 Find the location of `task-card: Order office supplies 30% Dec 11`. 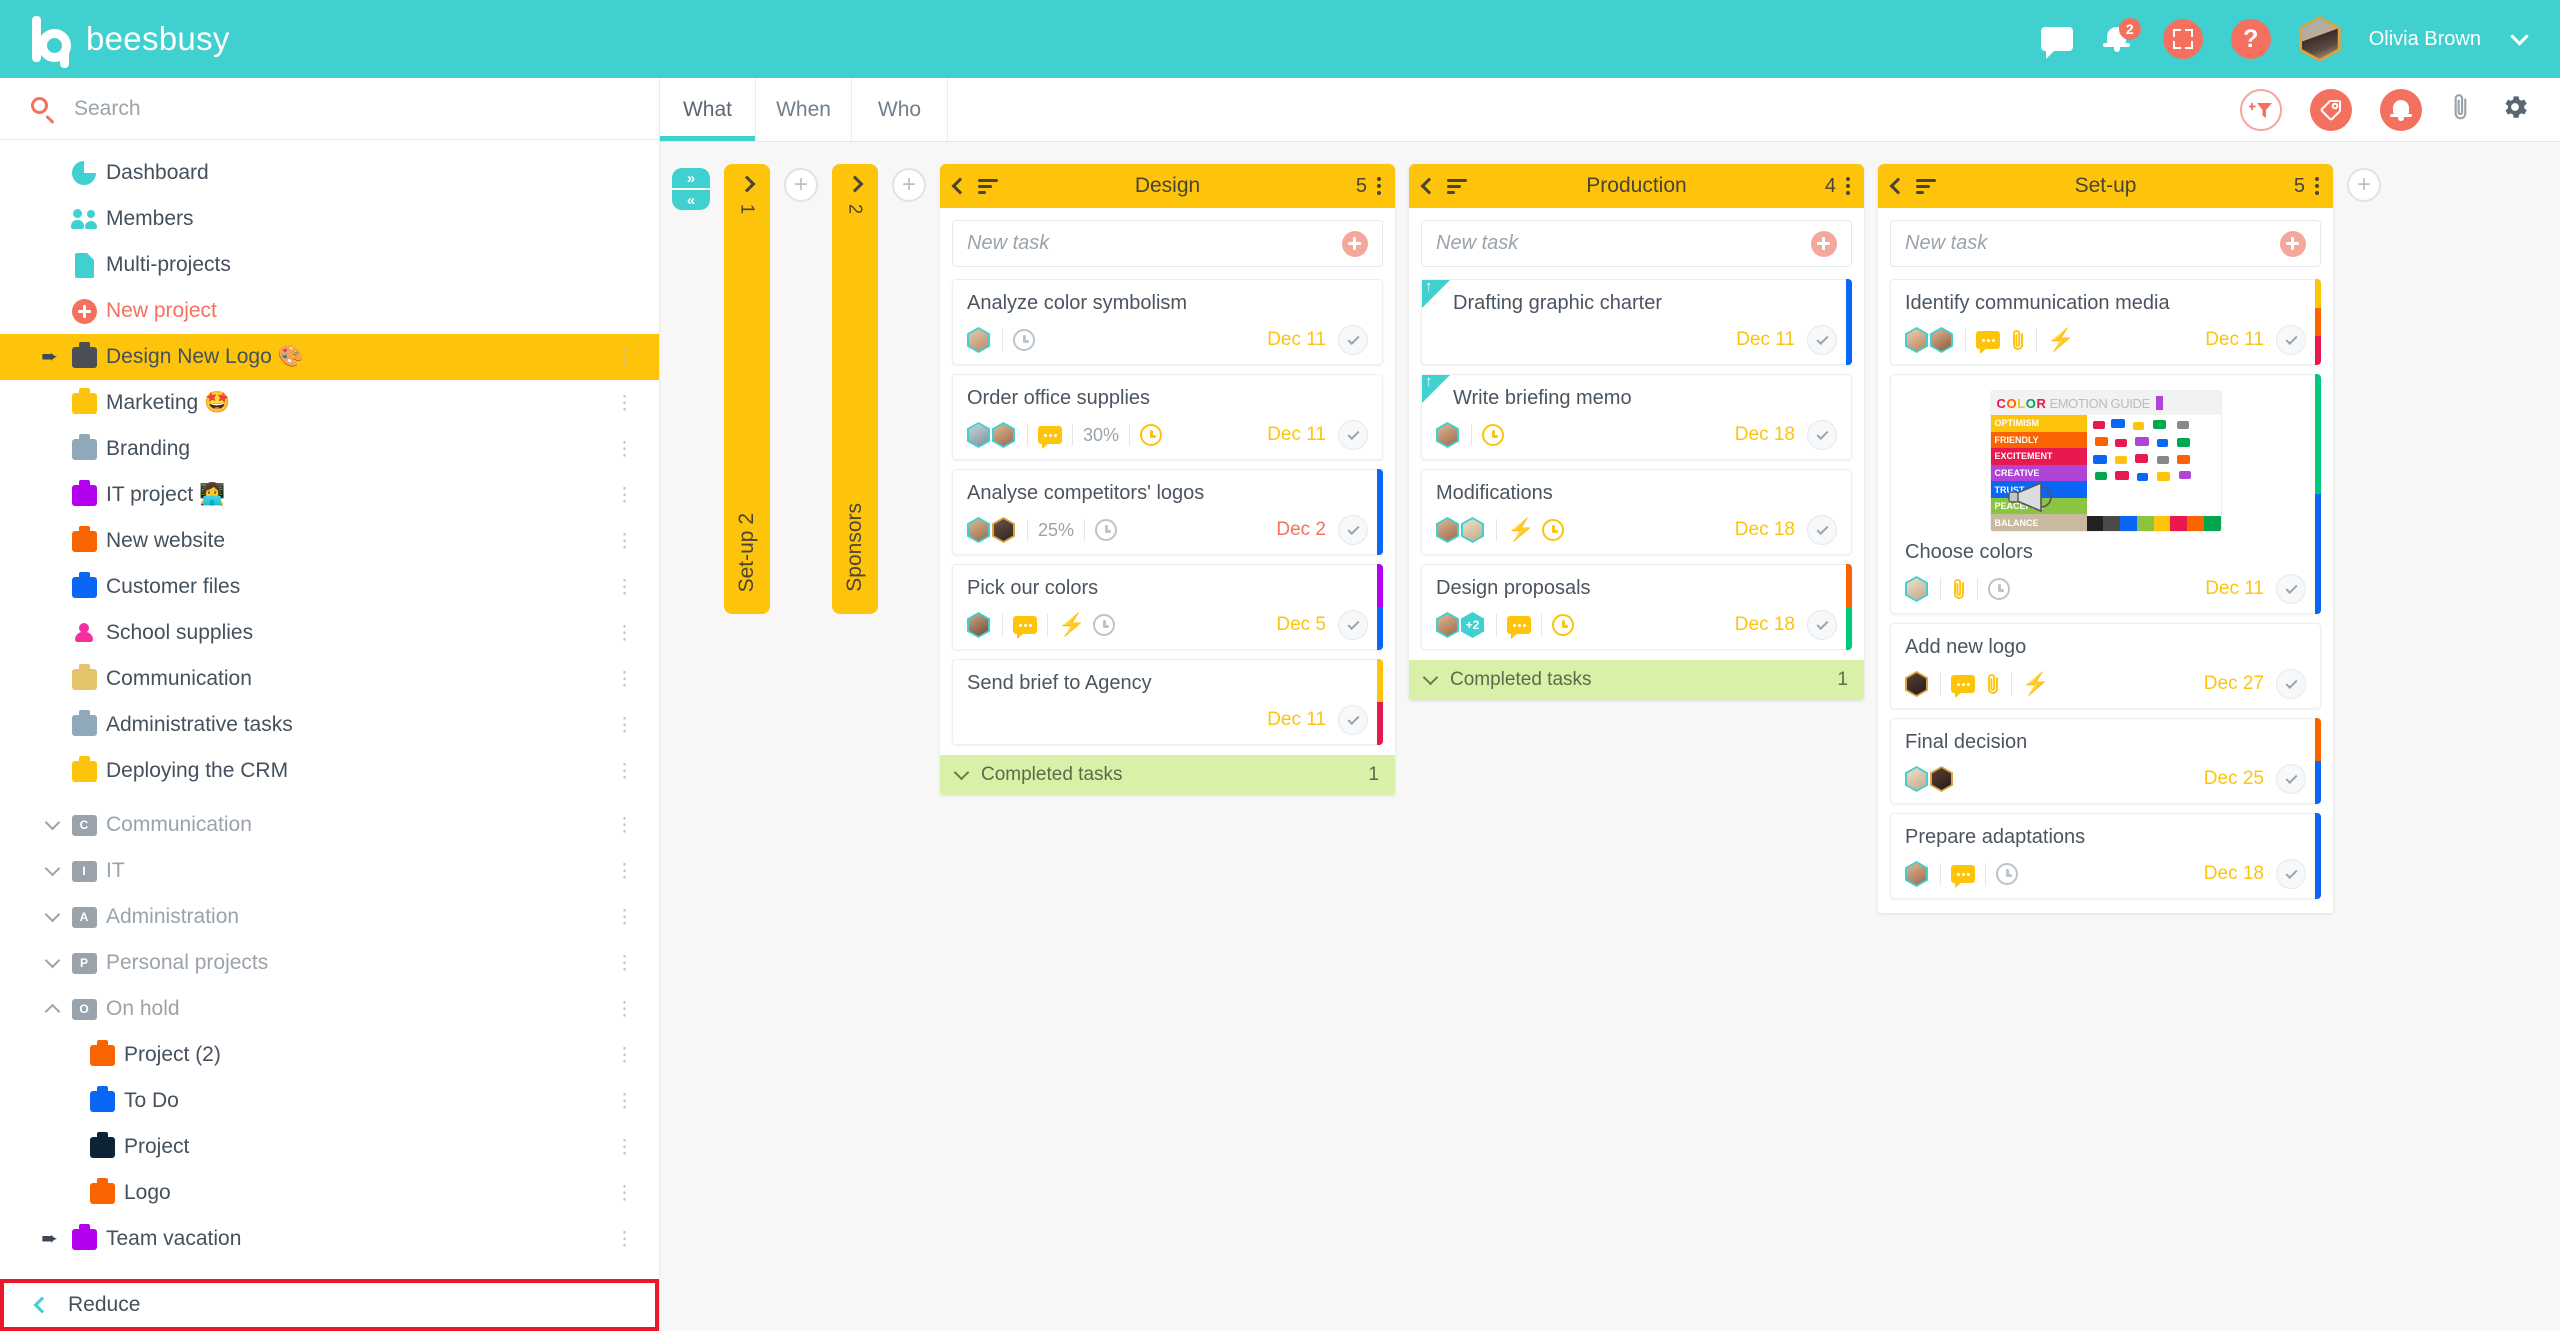

task-card: Order office supplies 30% Dec 11 is located at coordinates (1167, 417).